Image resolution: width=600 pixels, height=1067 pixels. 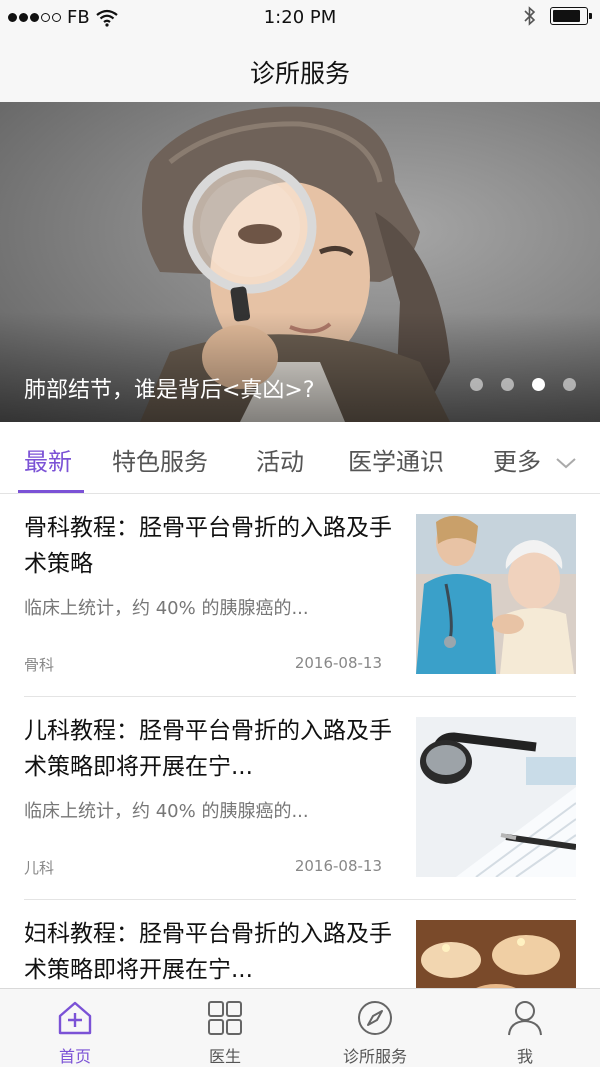 I want to click on tabbar-me: 我, so click(x=525, y=1033).